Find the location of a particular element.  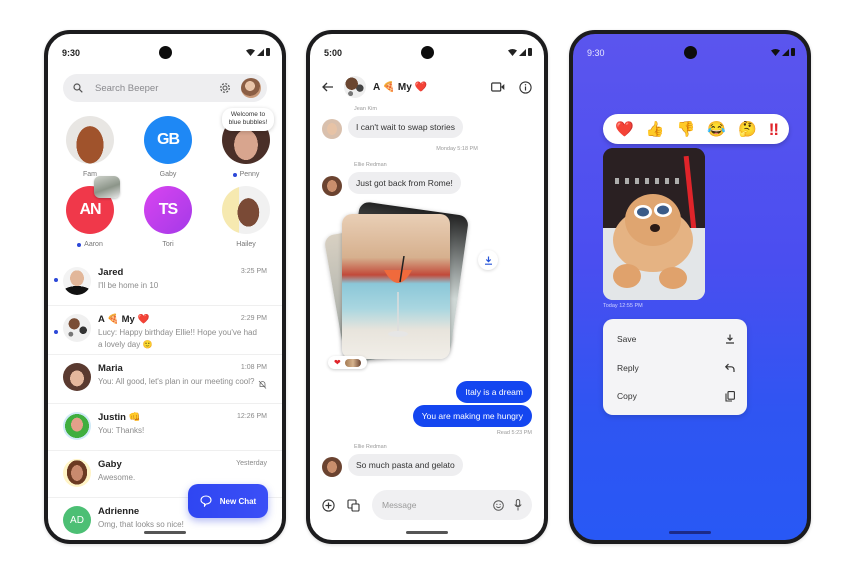

message-bubble: I can't wait to swap stories is located at coordinates (405, 127).